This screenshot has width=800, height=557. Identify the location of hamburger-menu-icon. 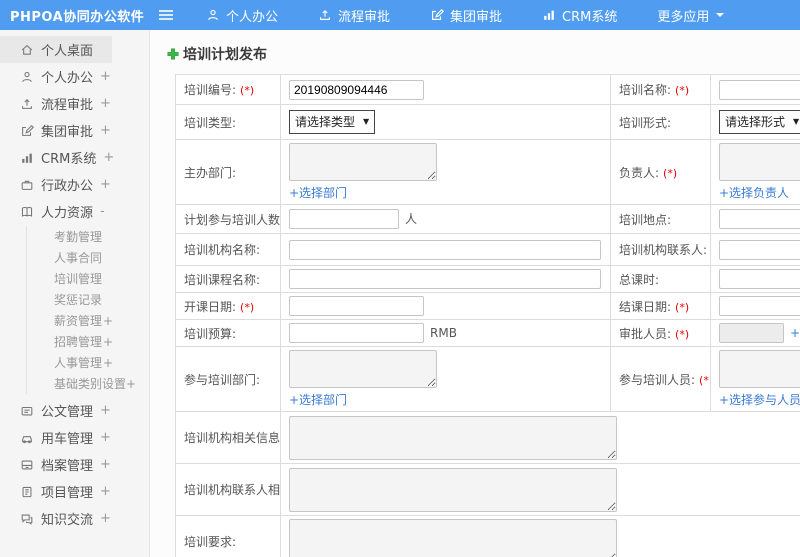
(166, 15).